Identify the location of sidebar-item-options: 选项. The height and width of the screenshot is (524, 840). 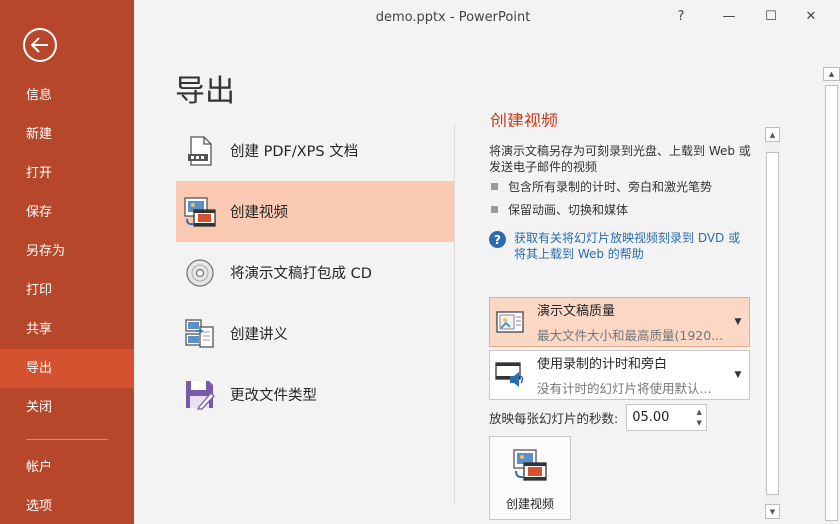
(67, 505).